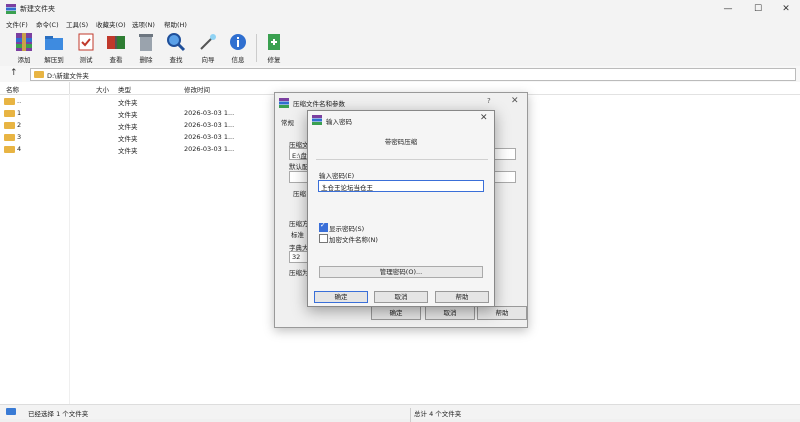  Describe the element at coordinates (102, 89) in the screenshot. I see `column-size: 大小` at that location.